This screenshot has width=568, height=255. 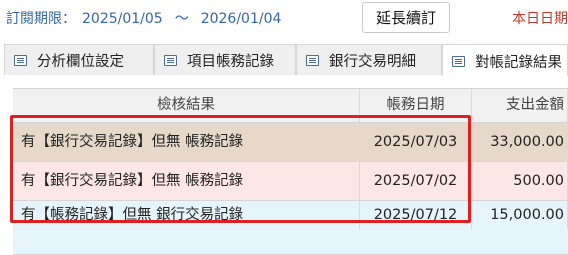 I want to click on column-header-check-result: 檢核結果, so click(x=186, y=105).